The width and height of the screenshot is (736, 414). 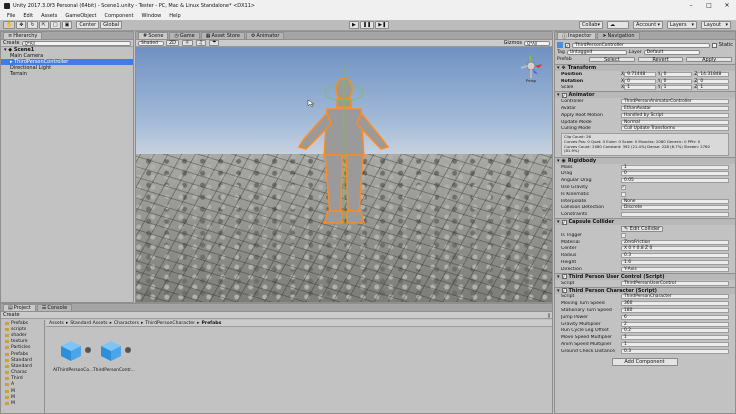 I want to click on project-create-dropdown: Create, so click(x=11, y=315).